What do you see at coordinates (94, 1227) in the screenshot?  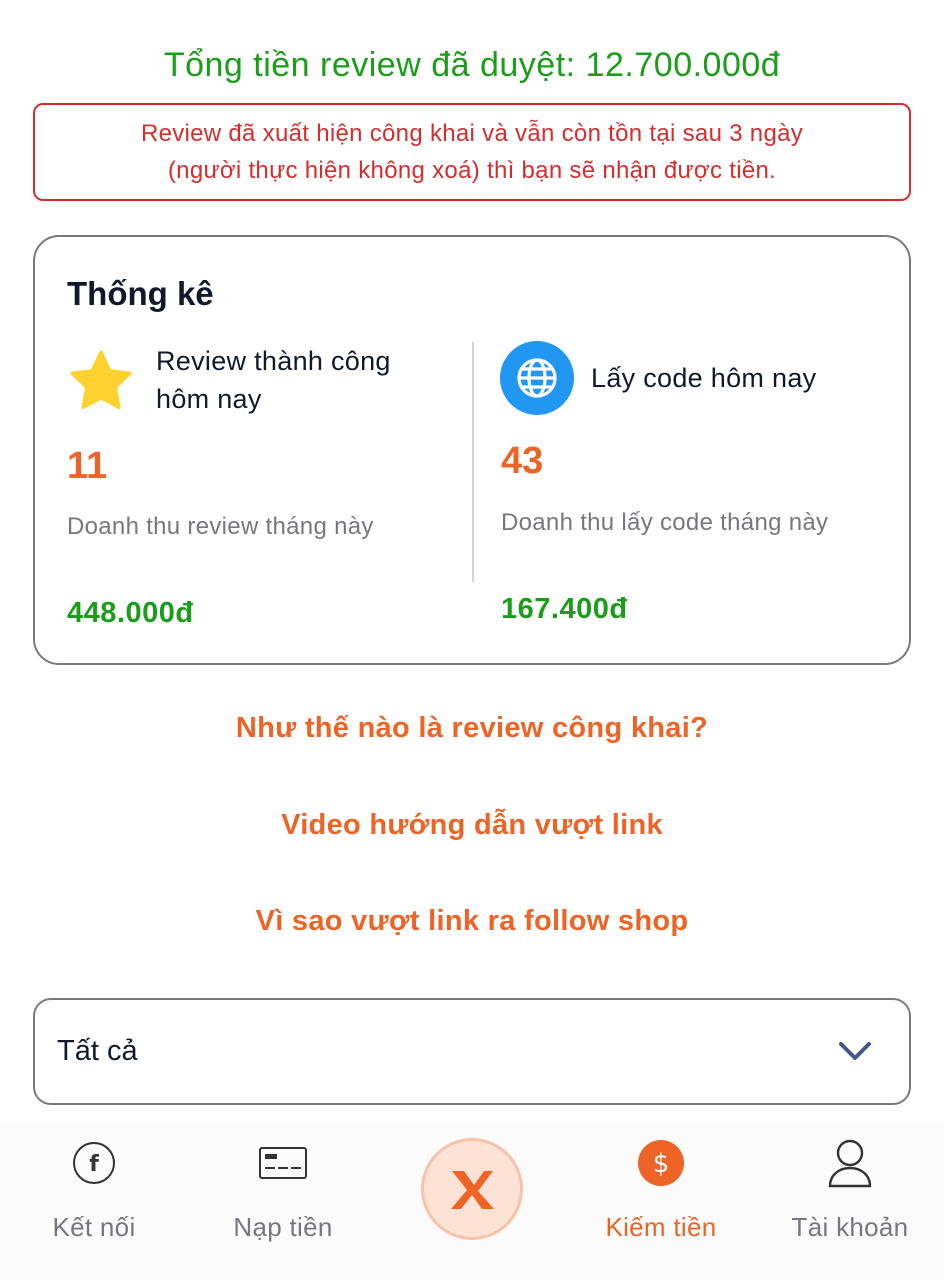 I see `nav-label-connect: Kết nối` at bounding box center [94, 1227].